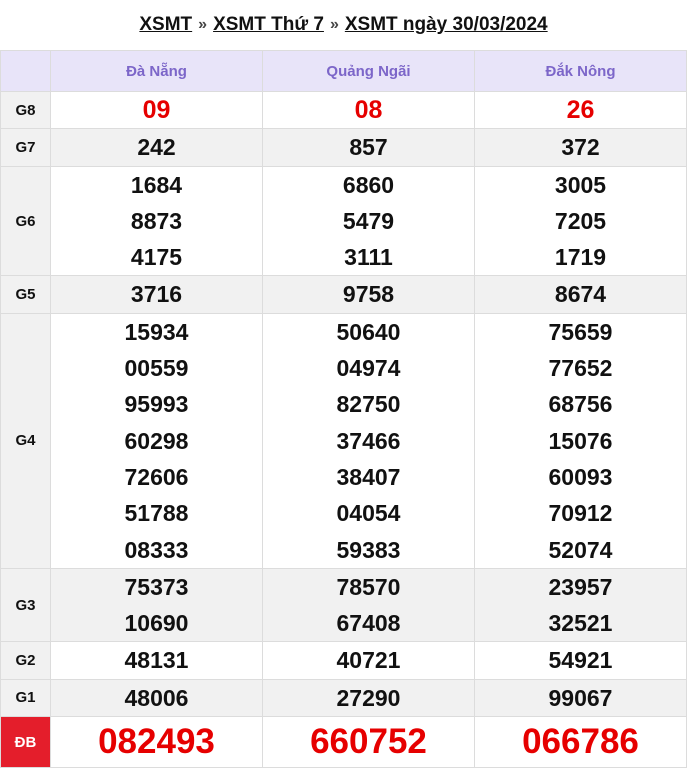 This screenshot has height=771, width=687. I want to click on prize-number: 60298, so click(156, 440).